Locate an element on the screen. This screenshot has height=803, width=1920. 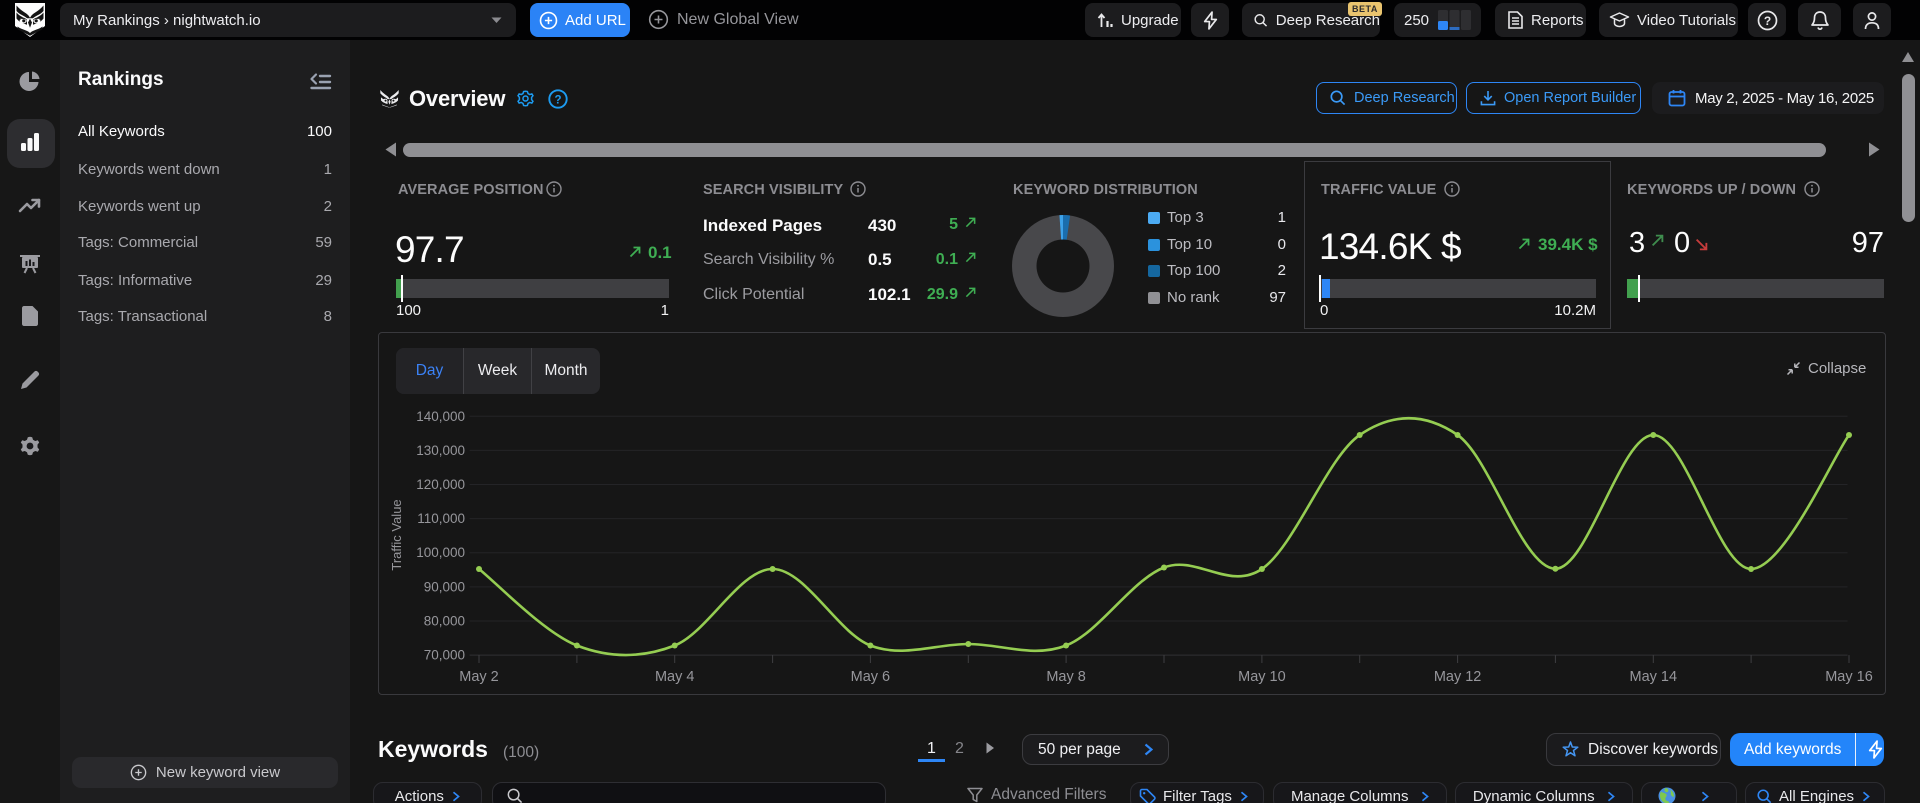
svg-text: May 4 is located at coordinates (675, 677).